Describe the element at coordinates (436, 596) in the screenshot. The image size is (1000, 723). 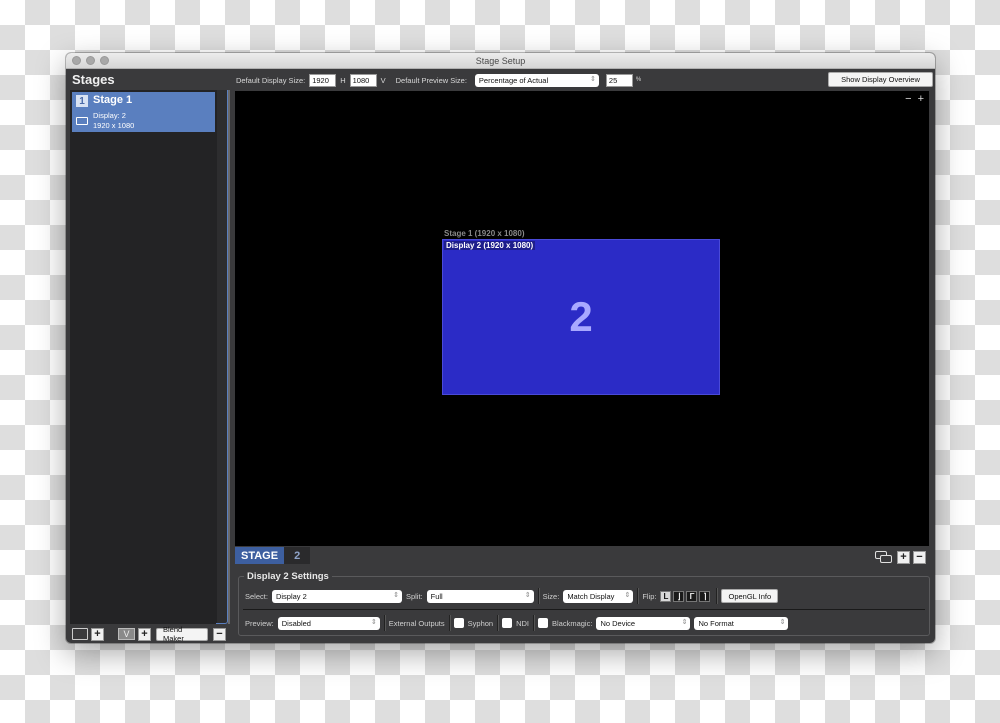
I see `split-select-value: Full` at that location.